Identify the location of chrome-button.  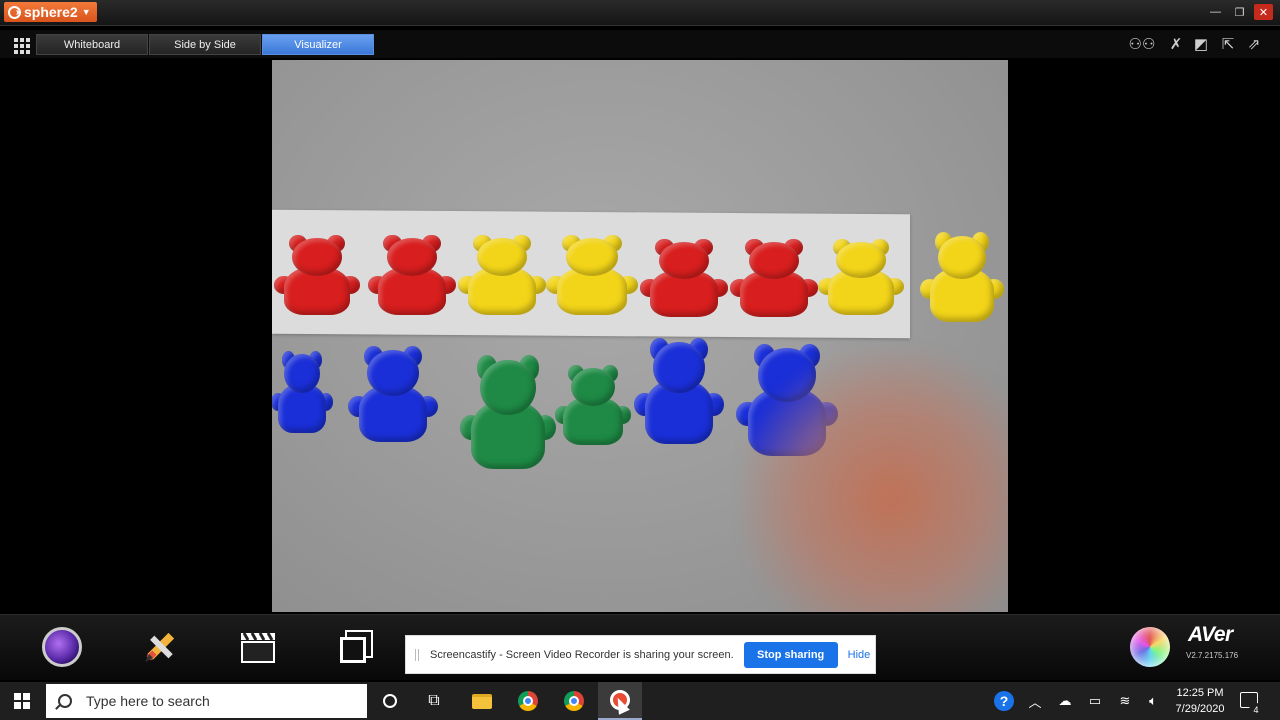
(528, 701).